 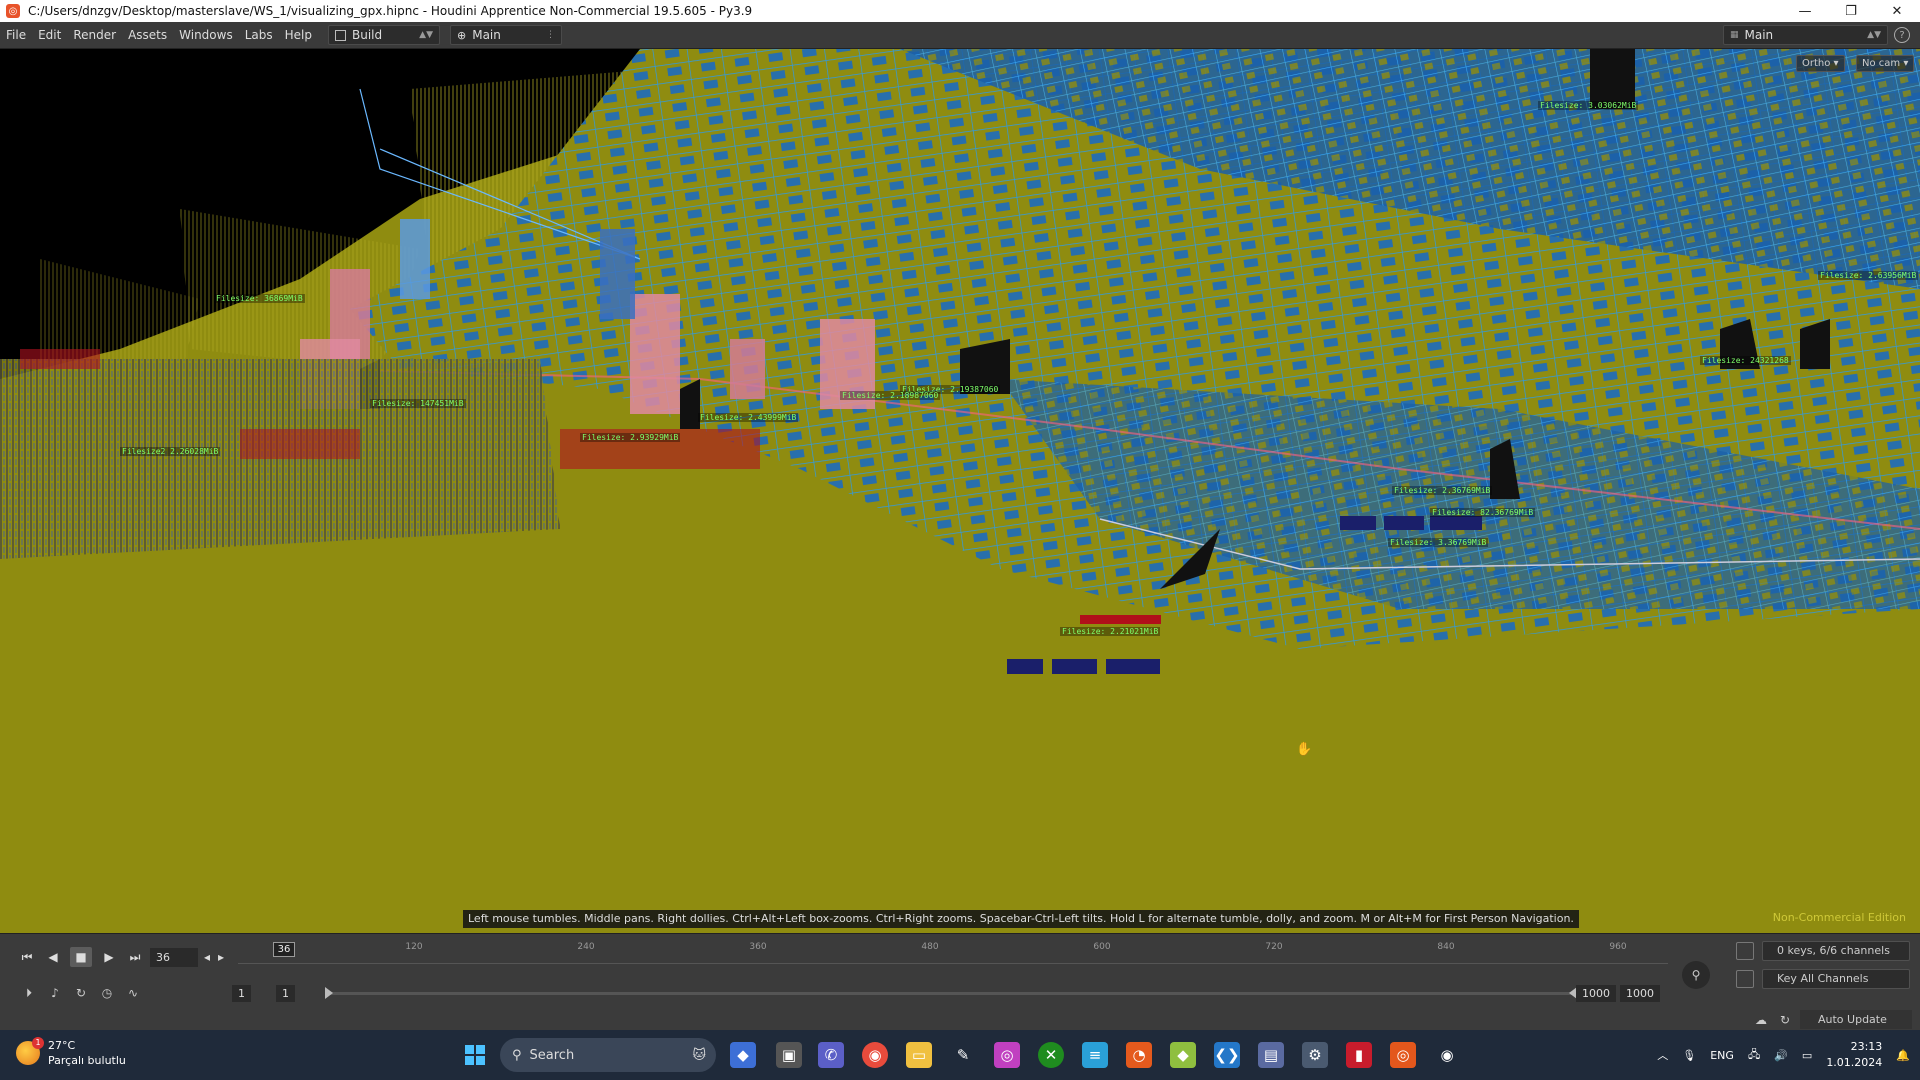 I want to click on clock-icon: ◷, so click(x=107, y=993).